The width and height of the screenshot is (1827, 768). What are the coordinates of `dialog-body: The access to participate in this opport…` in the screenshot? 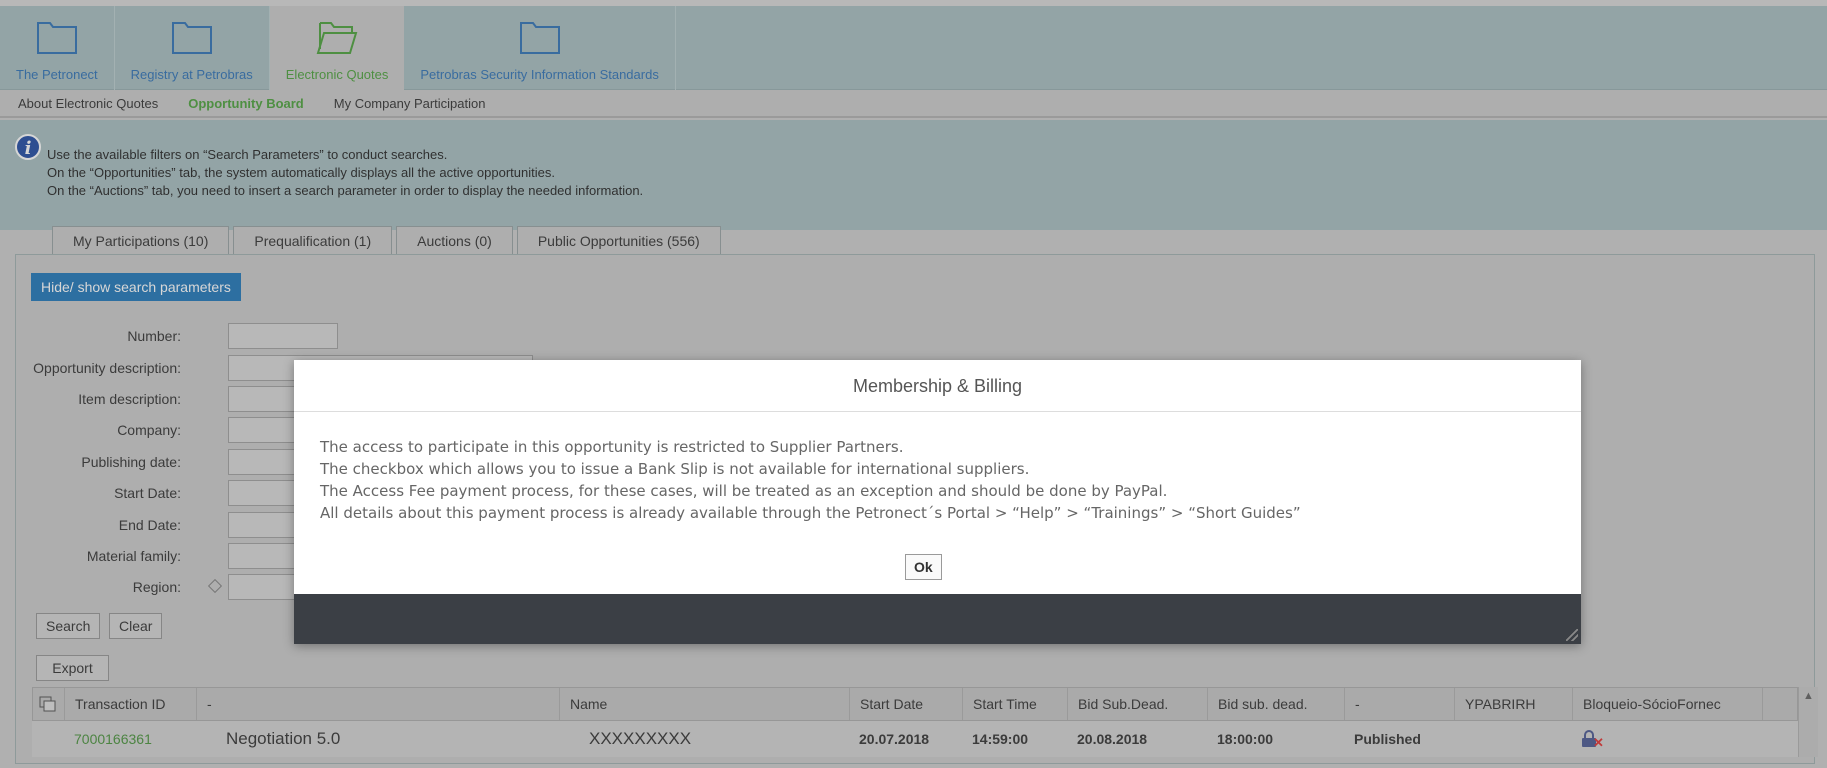 It's located at (937, 468).